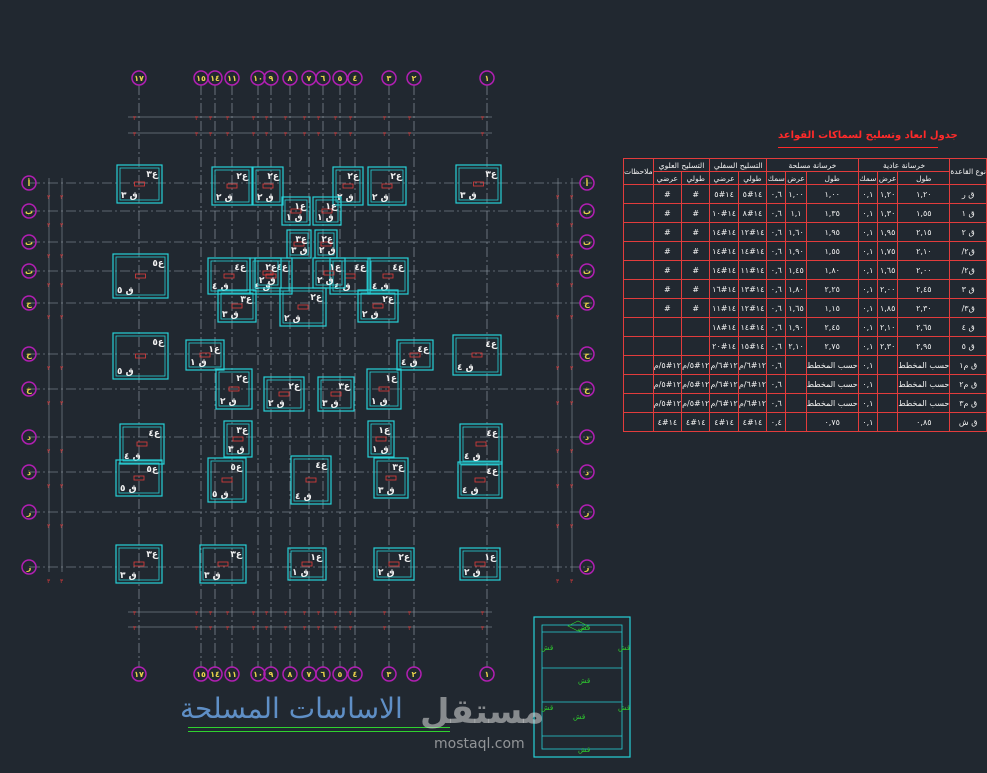 This screenshot has height=773, width=987. Describe the element at coordinates (125, 291) in the screenshot. I see `footing-type-label: ق ٥` at that location.